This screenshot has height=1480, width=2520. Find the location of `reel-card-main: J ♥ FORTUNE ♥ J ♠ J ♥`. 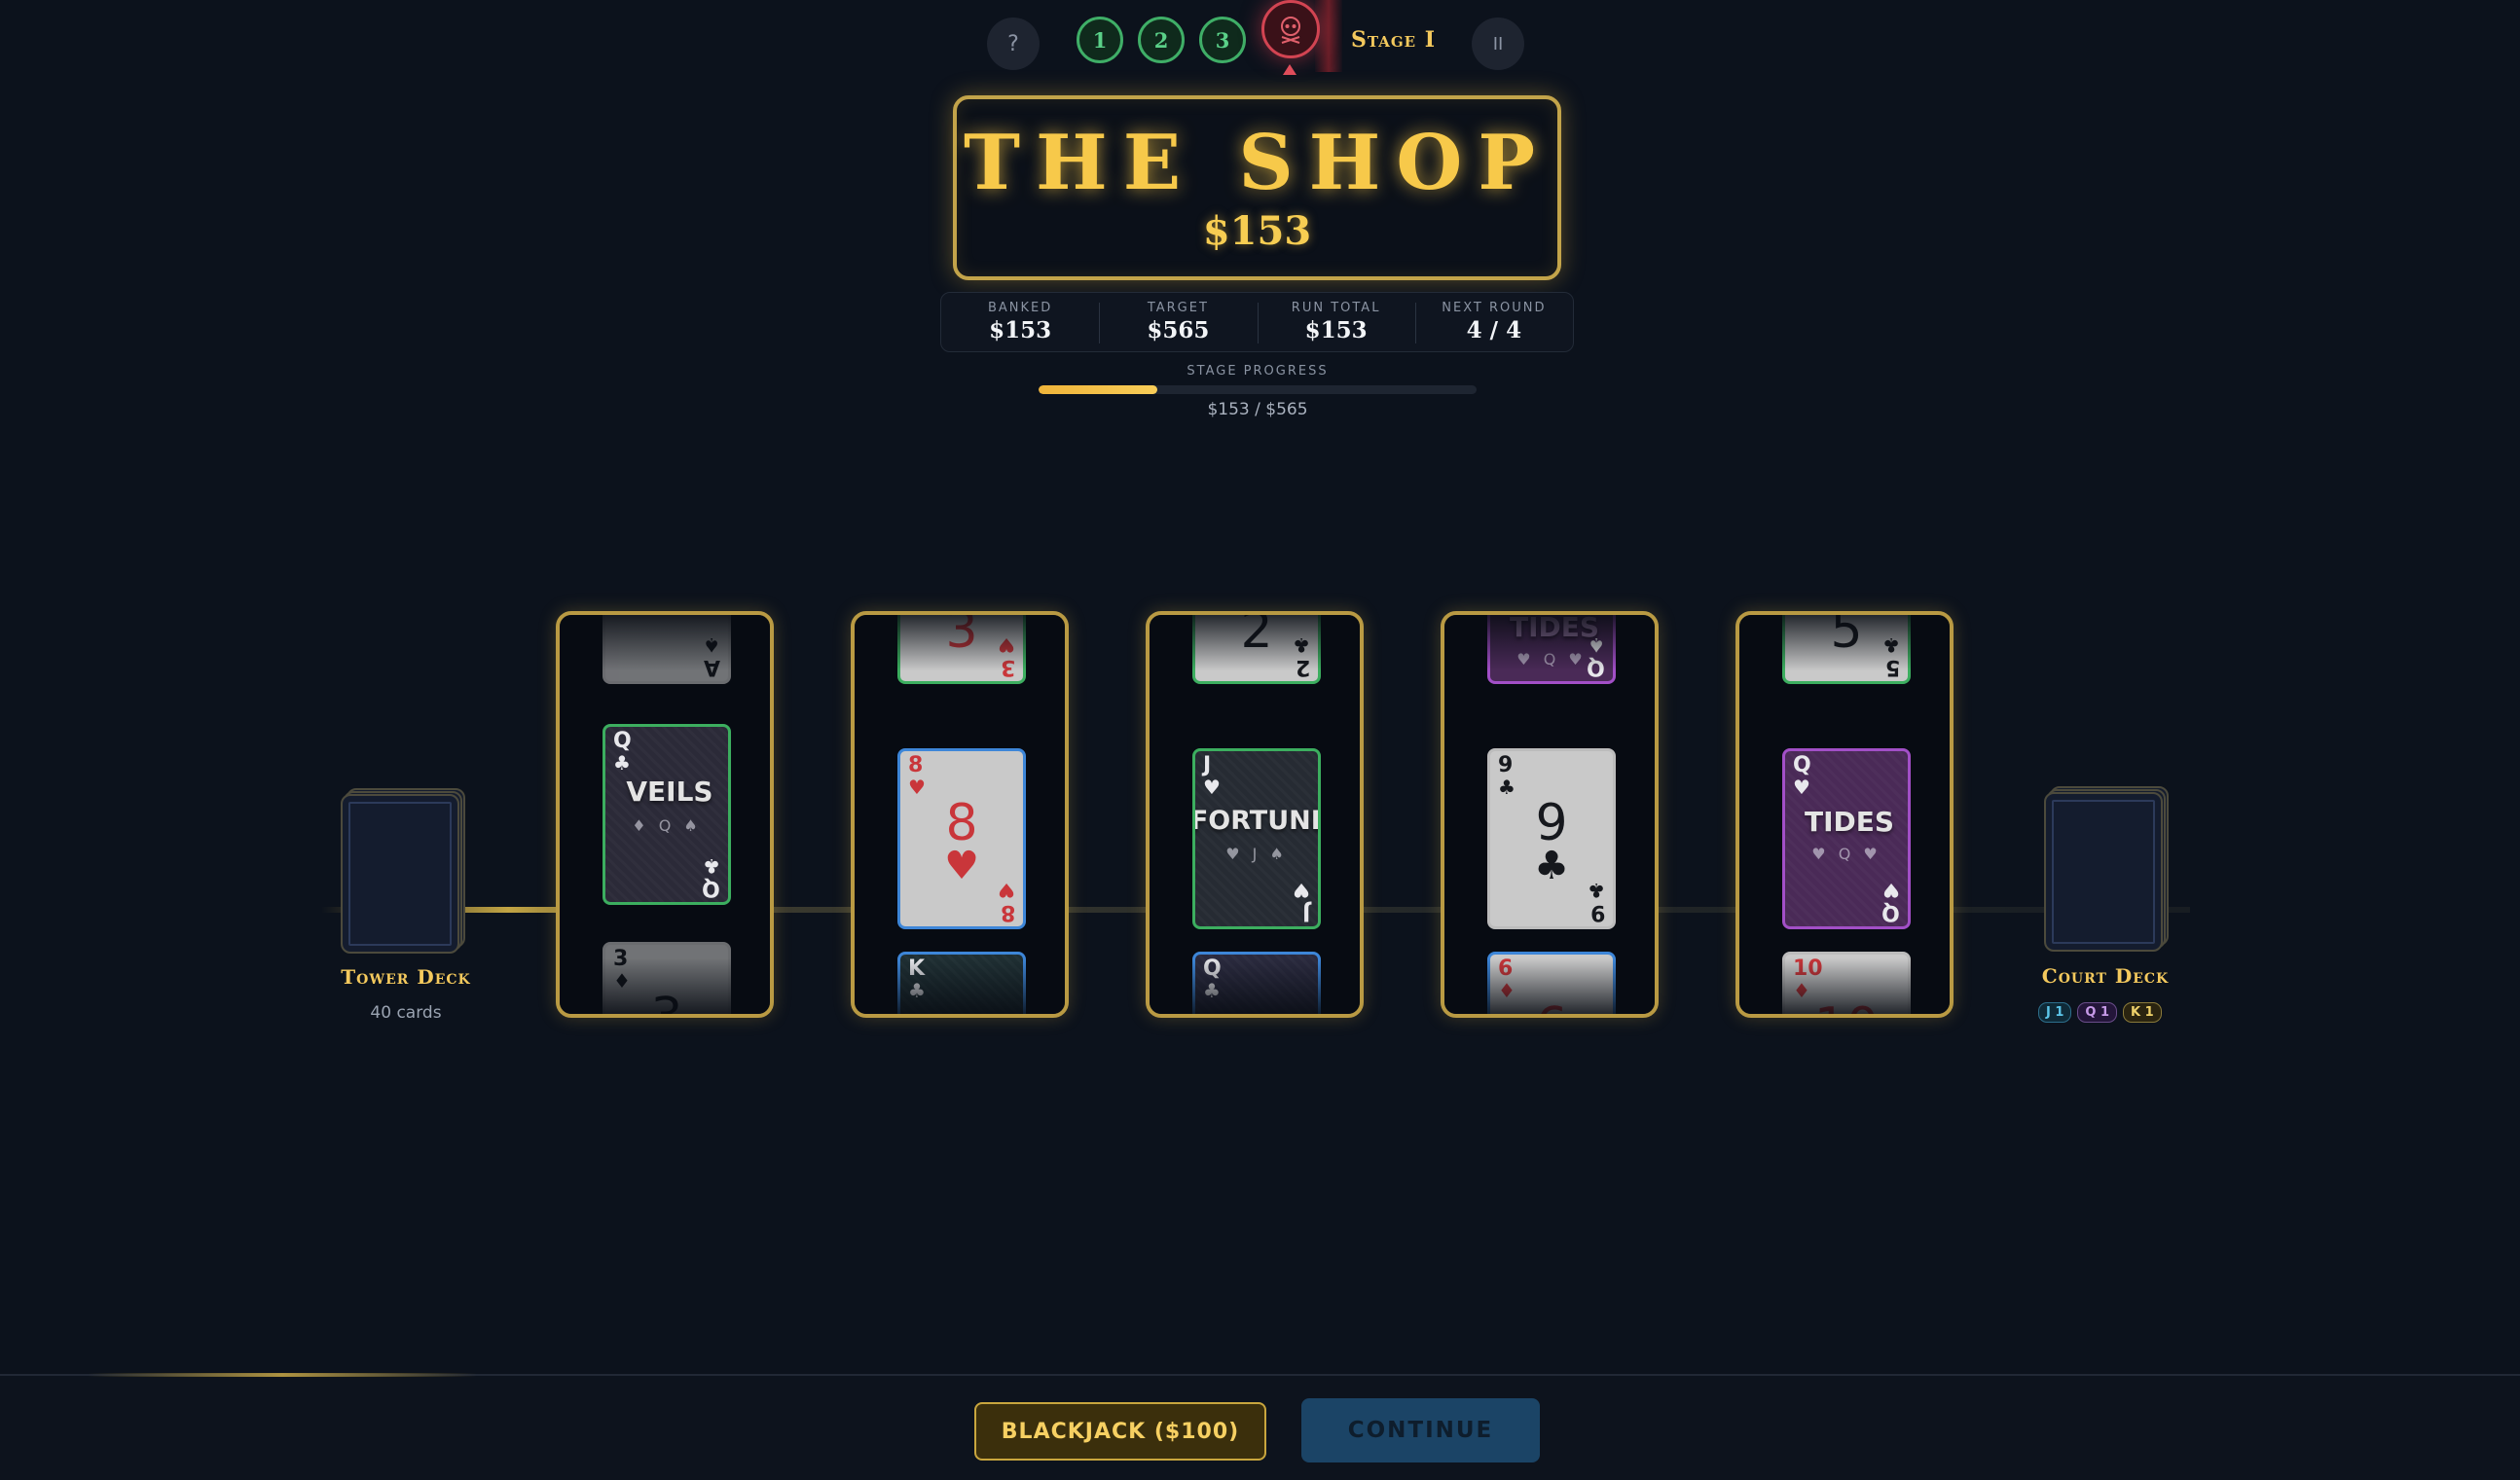

reel-card-main: J ♥ FORTUNE ♥ J ♠ J ♥ is located at coordinates (1256, 839).